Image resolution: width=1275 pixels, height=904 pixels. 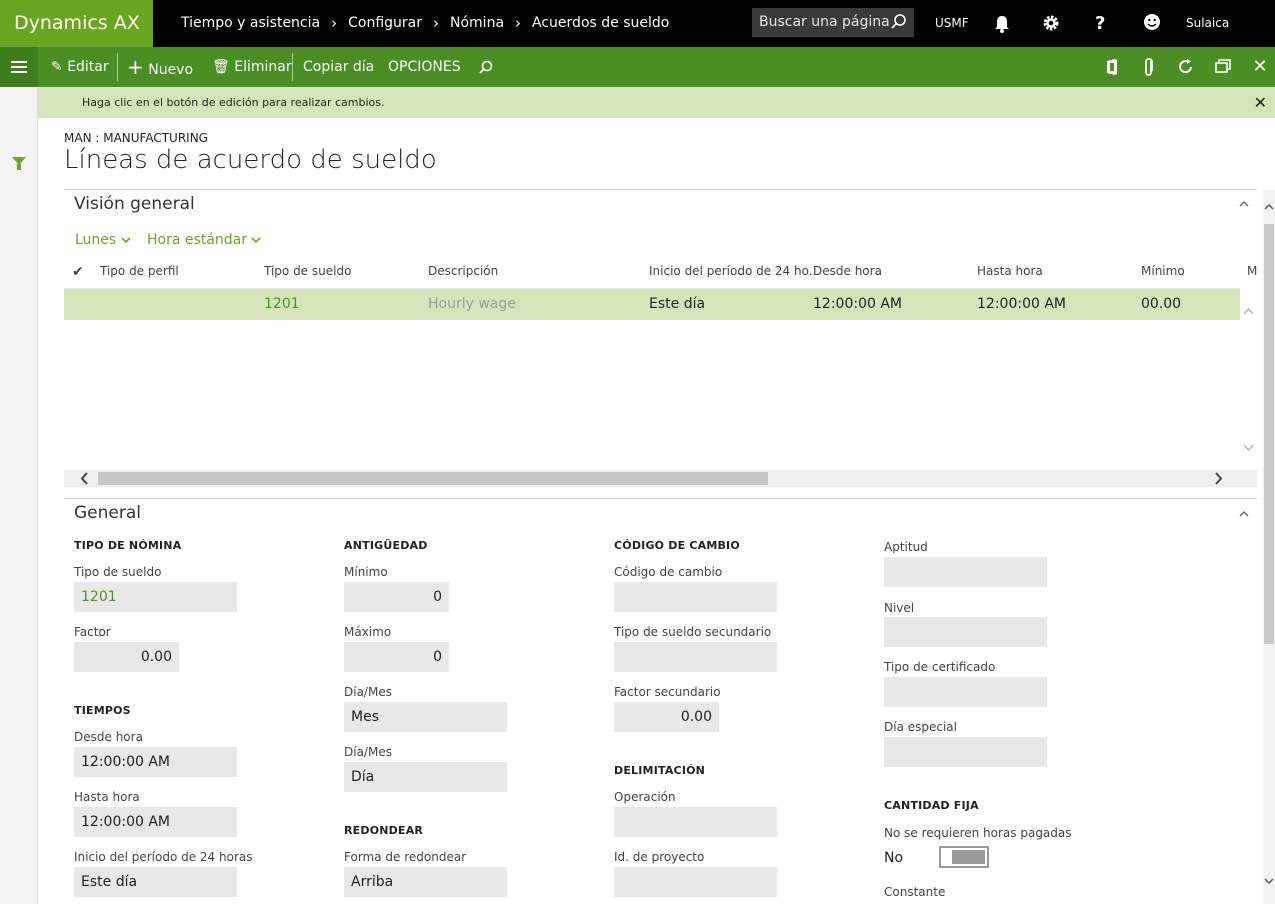 What do you see at coordinates (1252, 275) in the screenshot?
I see `column-header-truncated: M` at bounding box center [1252, 275].